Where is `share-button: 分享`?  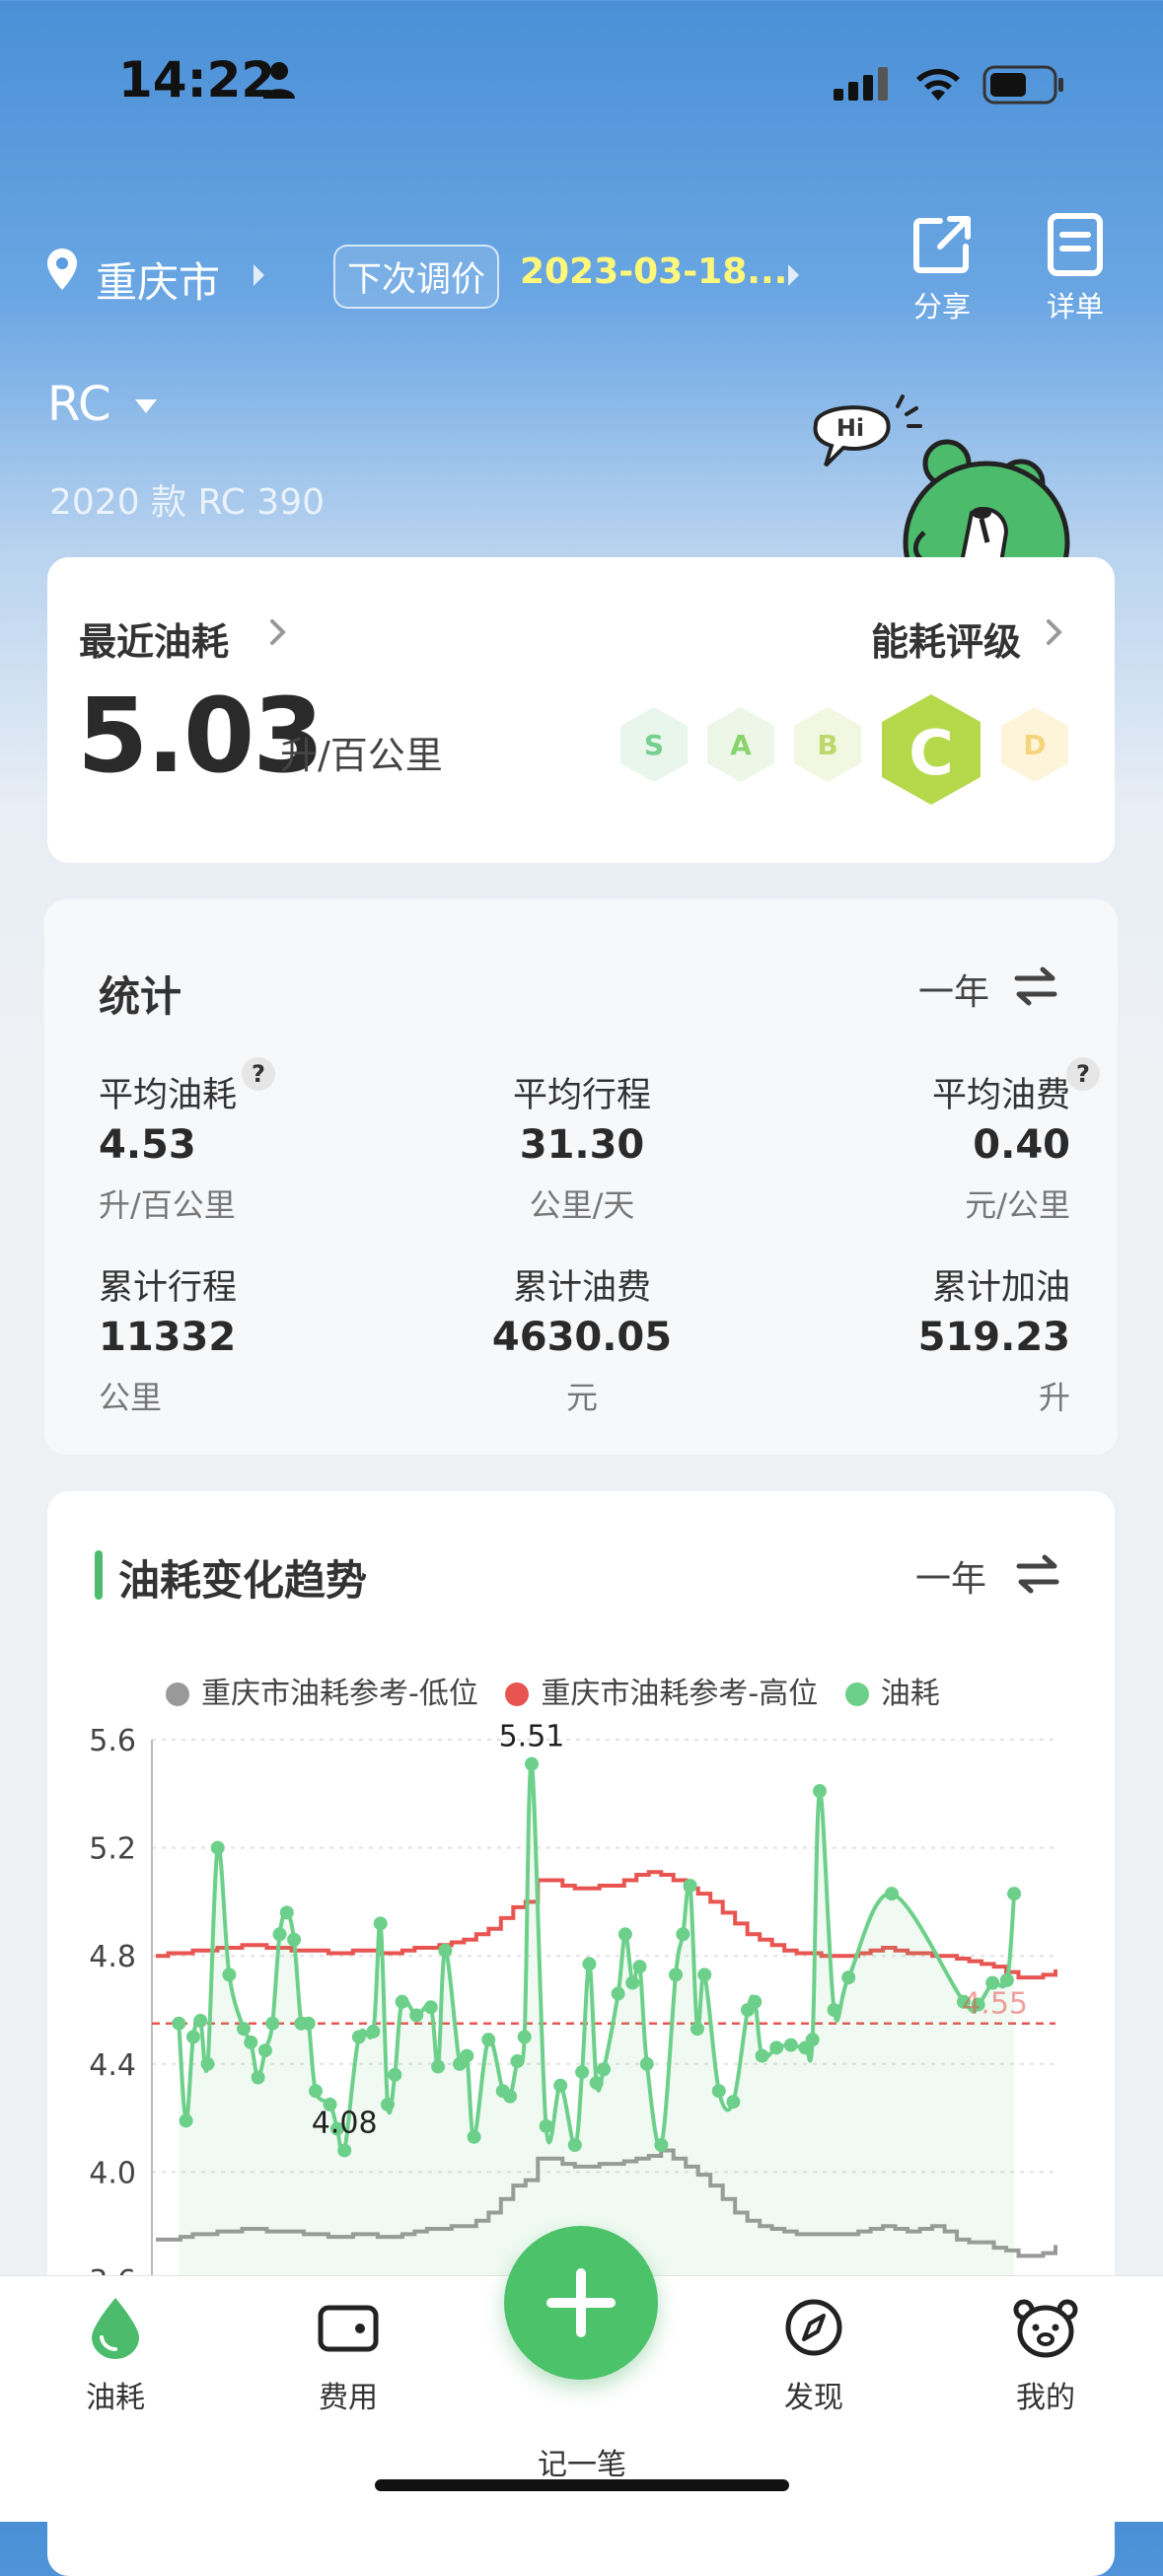 share-button: 分享 is located at coordinates (942, 269).